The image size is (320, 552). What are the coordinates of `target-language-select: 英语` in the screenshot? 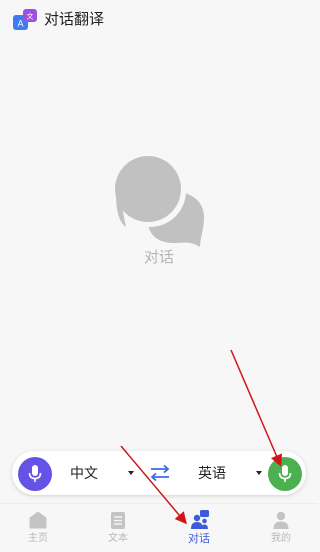 It's located at (230, 473).